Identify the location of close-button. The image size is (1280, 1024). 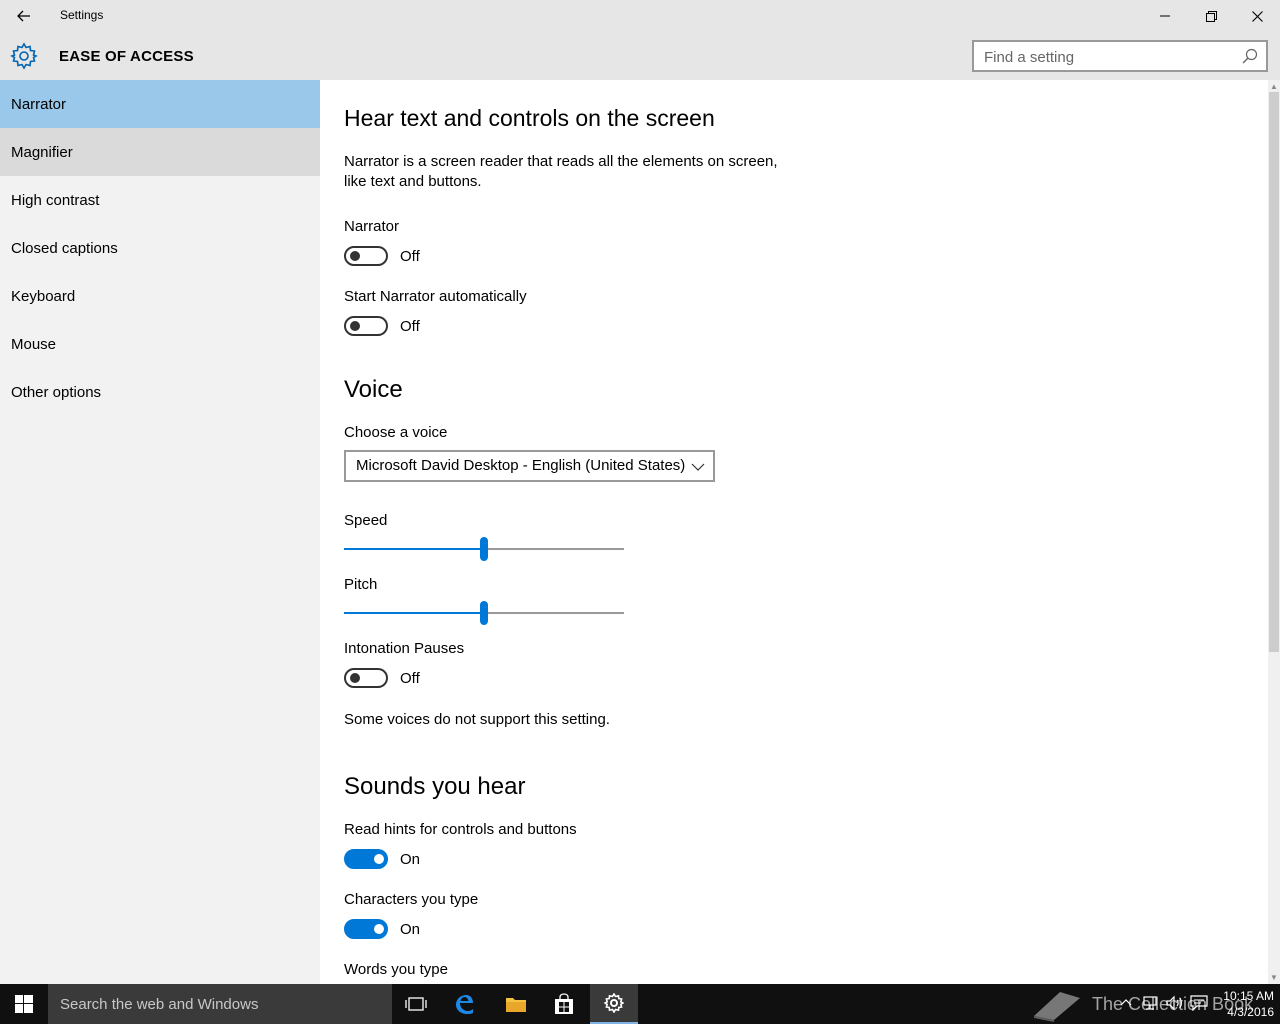
(1257, 16).